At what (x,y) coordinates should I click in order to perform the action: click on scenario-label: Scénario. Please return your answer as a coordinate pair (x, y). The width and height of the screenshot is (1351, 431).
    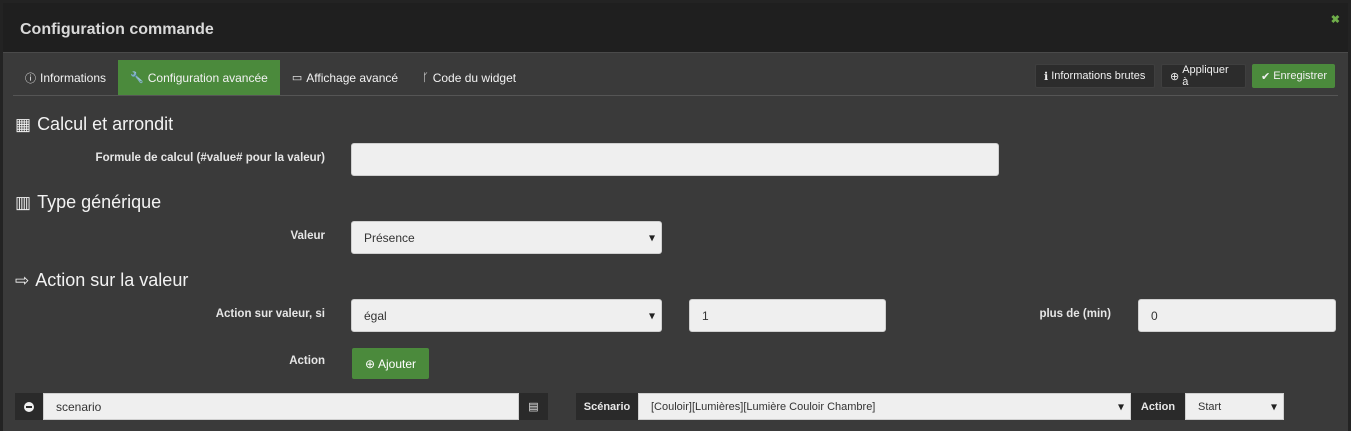
    Looking at the image, I should click on (607, 406).